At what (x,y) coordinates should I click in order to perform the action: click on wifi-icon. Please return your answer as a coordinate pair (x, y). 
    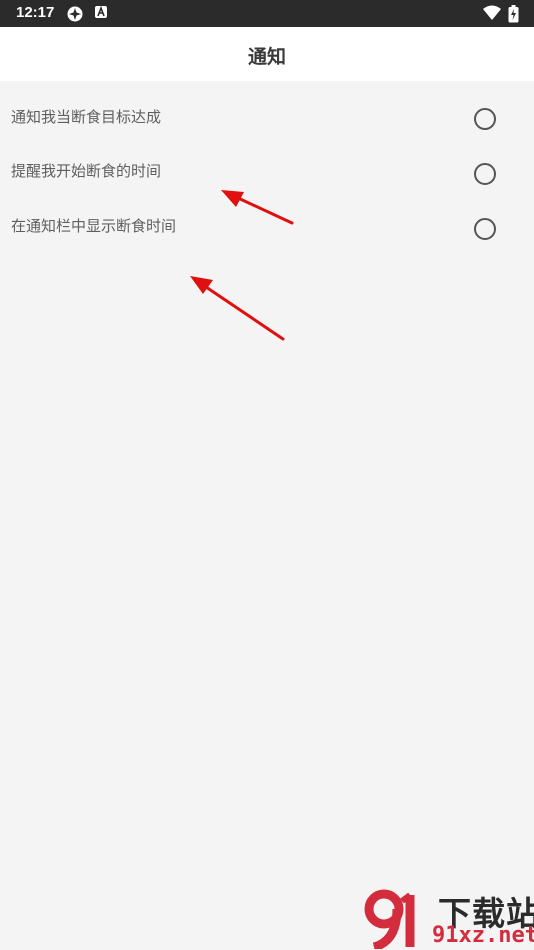
    Looking at the image, I should click on (492, 12).